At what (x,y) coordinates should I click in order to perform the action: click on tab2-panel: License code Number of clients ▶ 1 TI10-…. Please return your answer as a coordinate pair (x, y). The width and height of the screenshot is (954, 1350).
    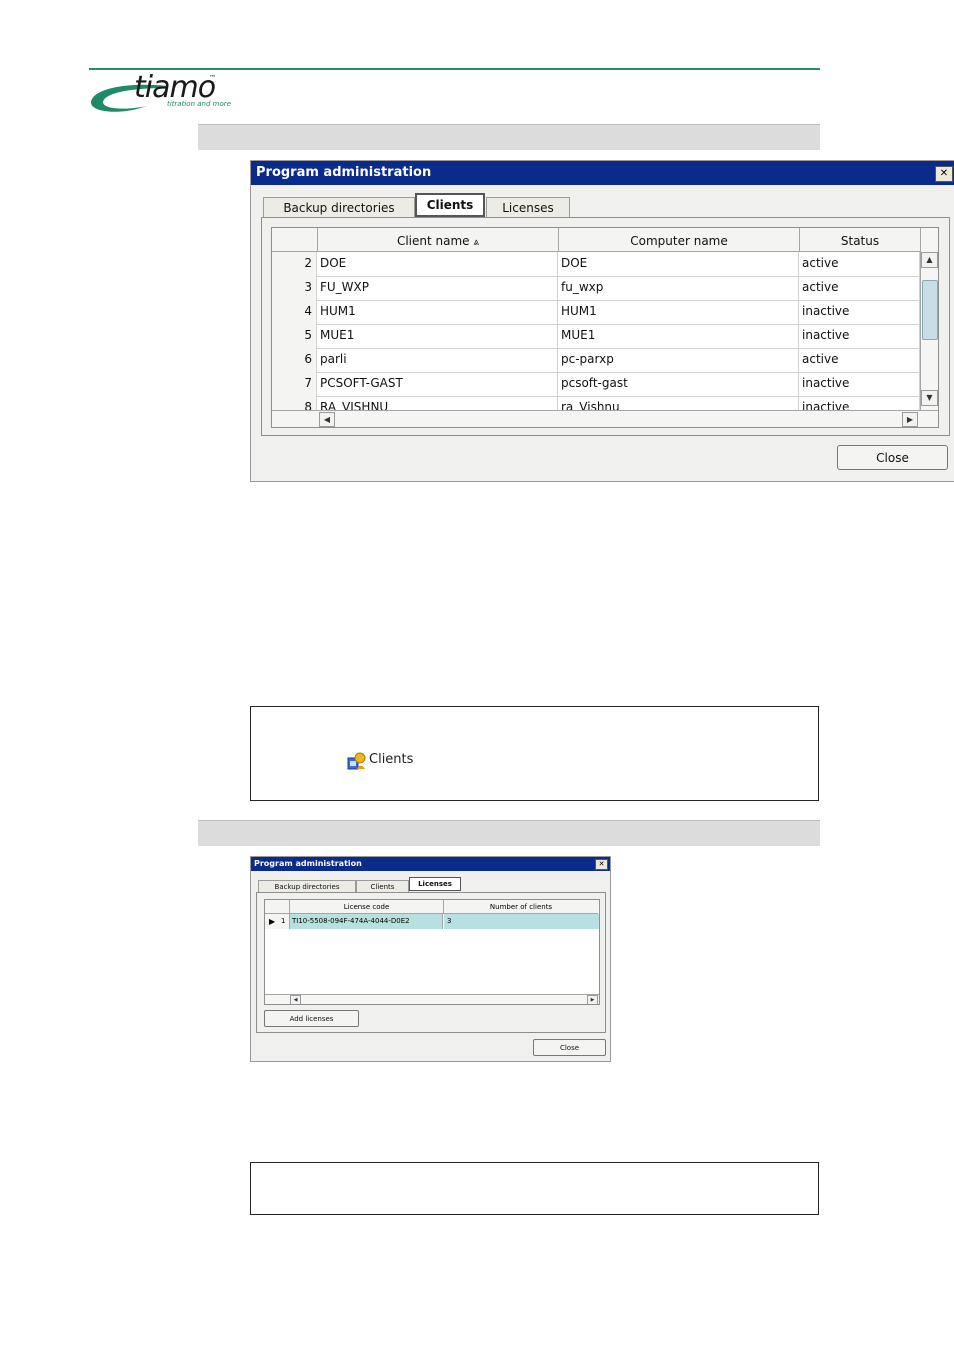
    Looking at the image, I should click on (431, 962).